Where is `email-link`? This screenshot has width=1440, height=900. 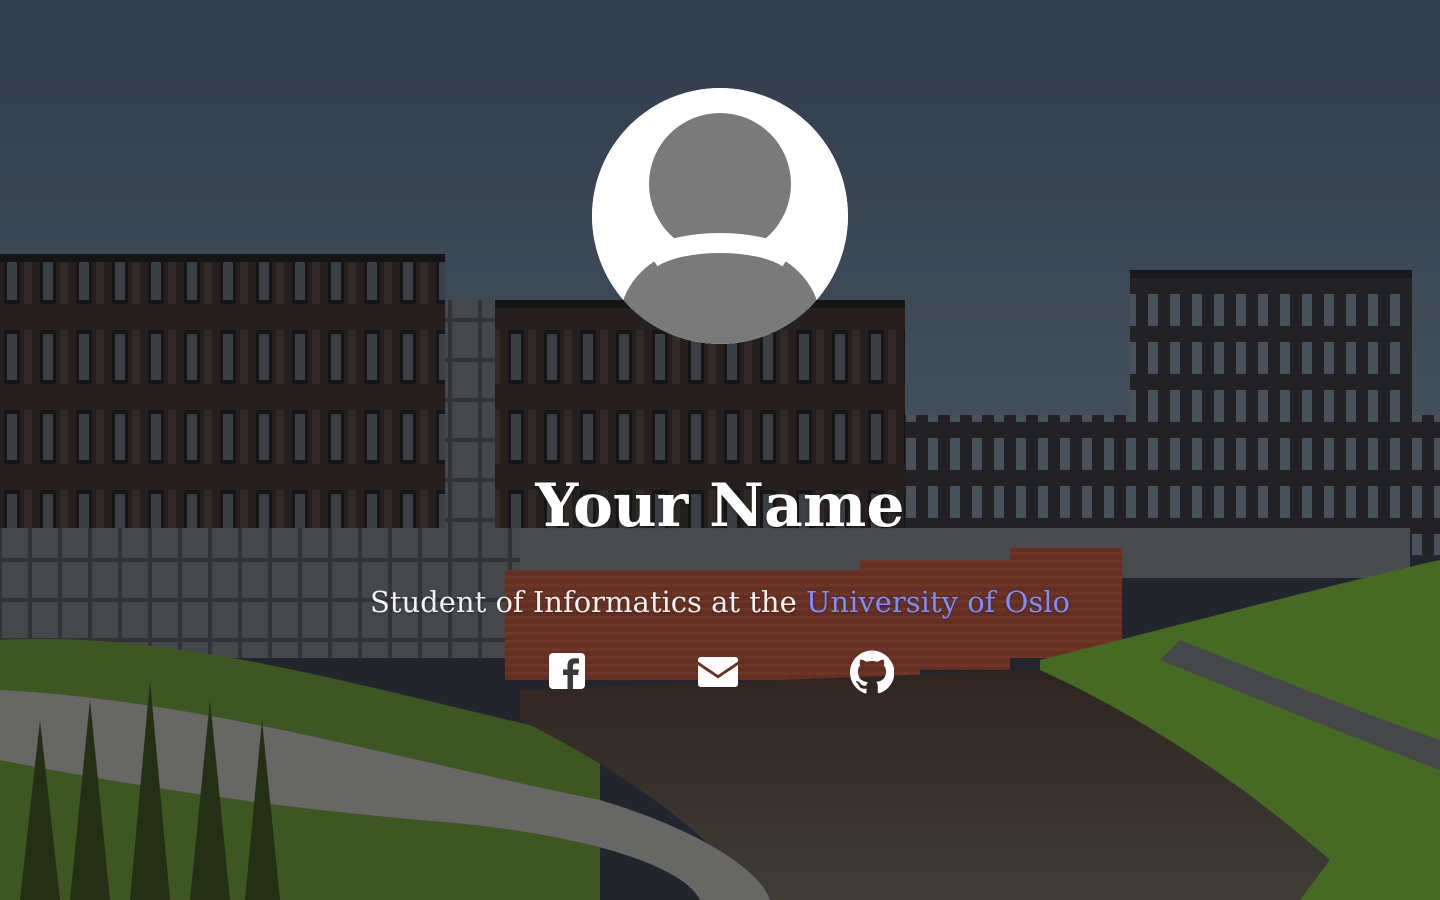 email-link is located at coordinates (718, 672).